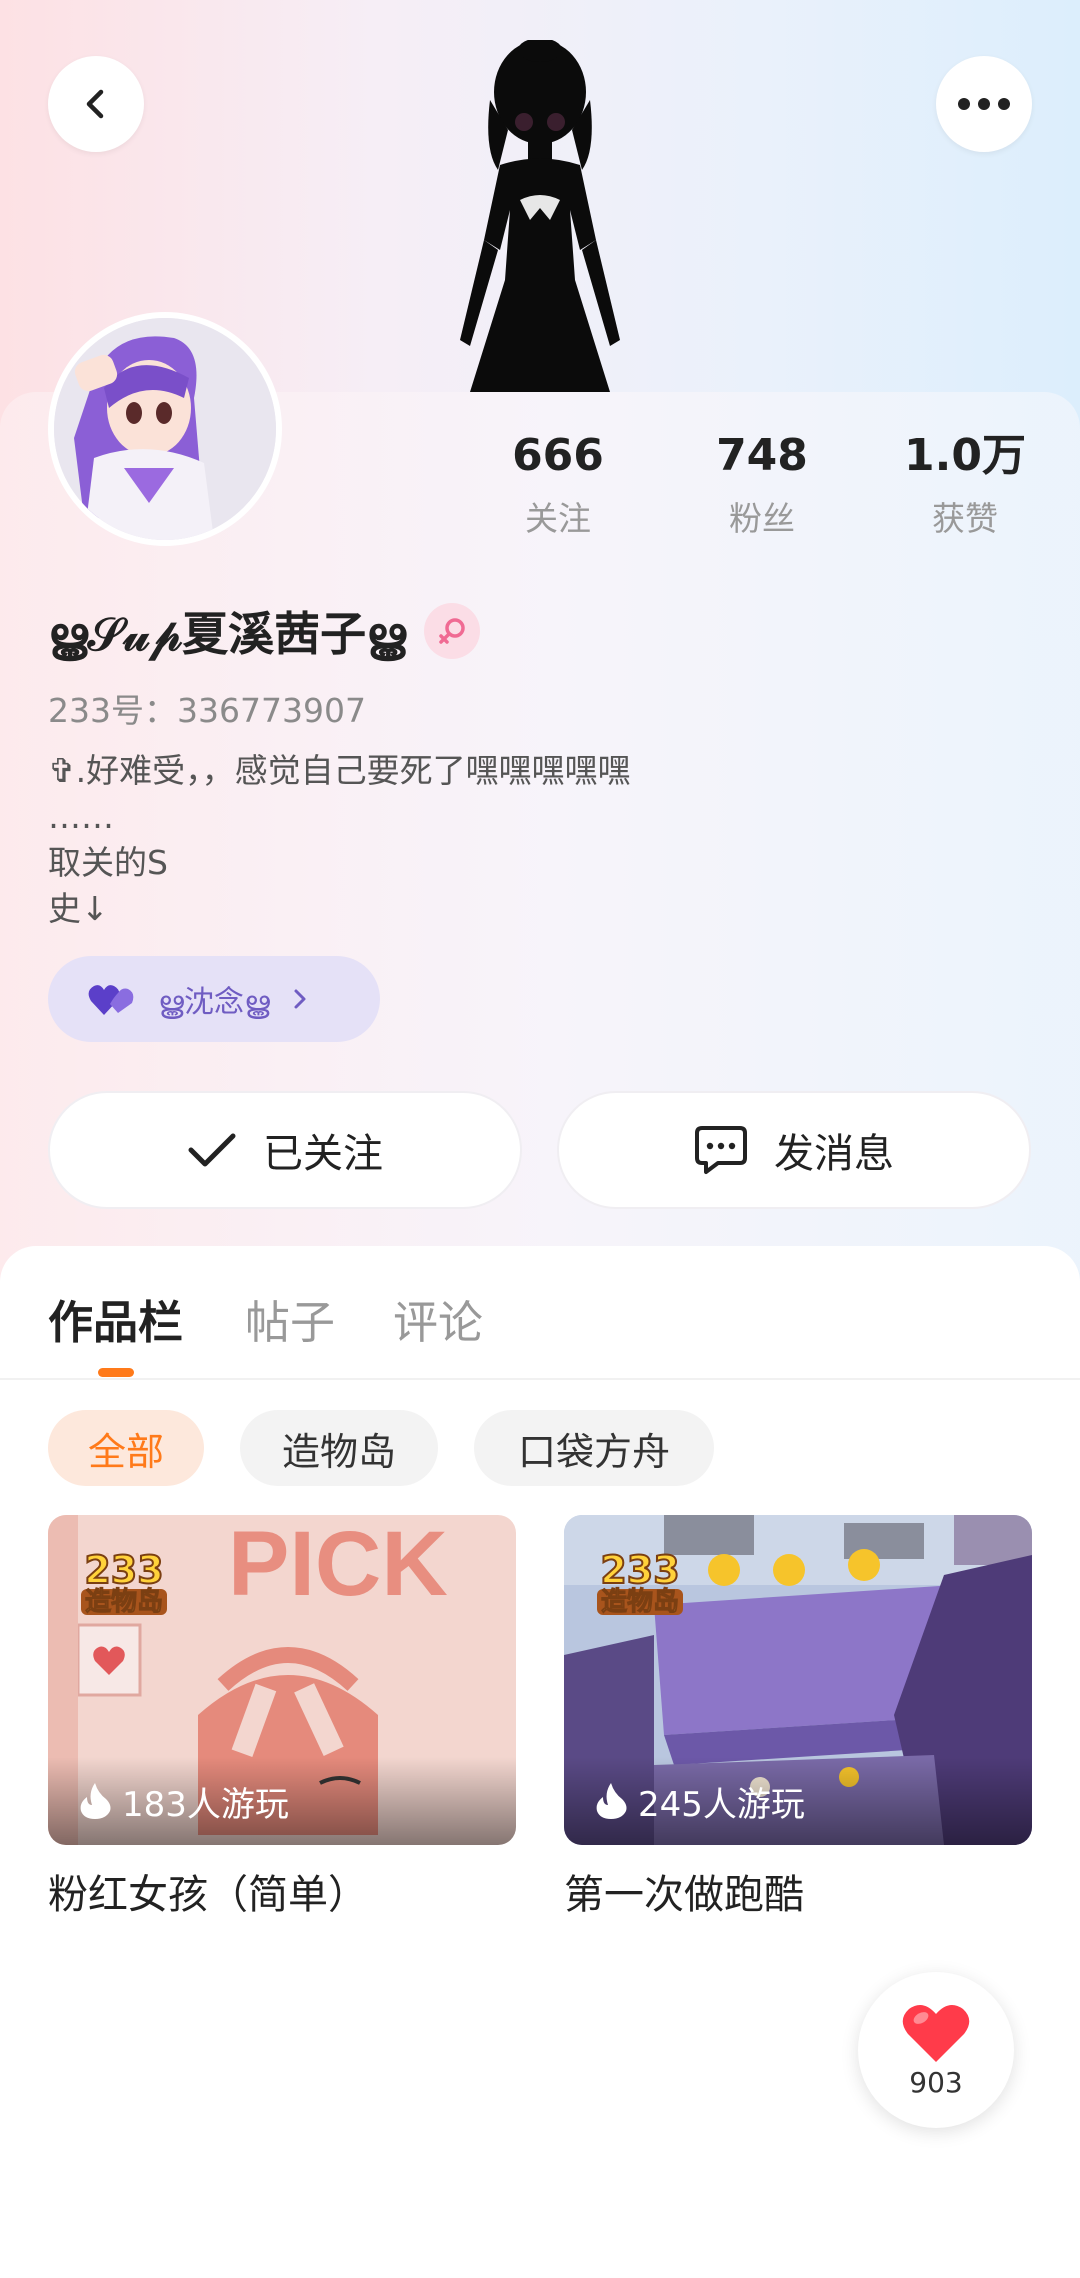  I want to click on work-title: 粉红女孩（简单）, so click(208, 1891).